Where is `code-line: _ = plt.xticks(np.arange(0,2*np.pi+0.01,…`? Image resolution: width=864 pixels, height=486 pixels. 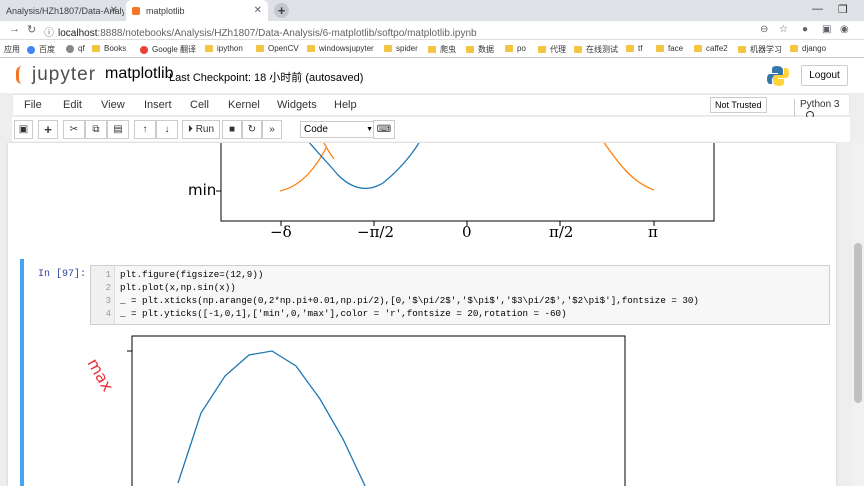 code-line: _ = plt.xticks(np.arange(0,2*np.pi+0.01,… is located at coordinates (409, 300).